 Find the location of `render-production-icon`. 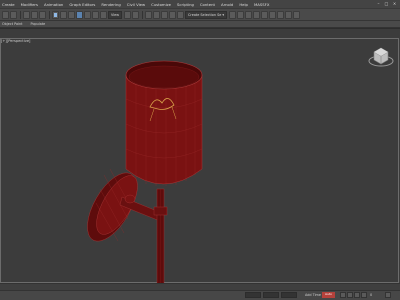

render-production-icon is located at coordinates (297, 14).